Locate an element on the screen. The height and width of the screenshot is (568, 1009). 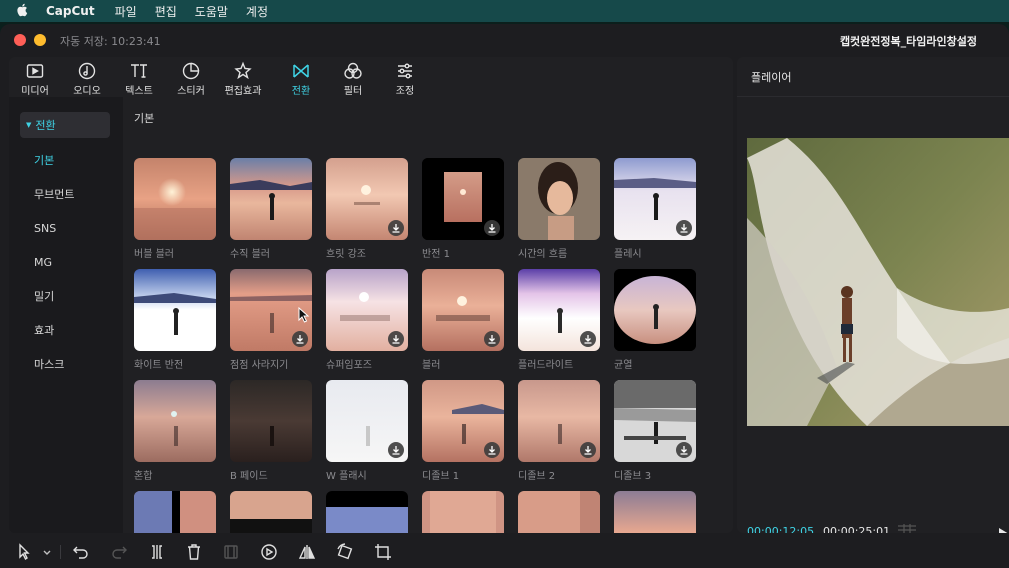
audio-icon is located at coordinates (87, 71).